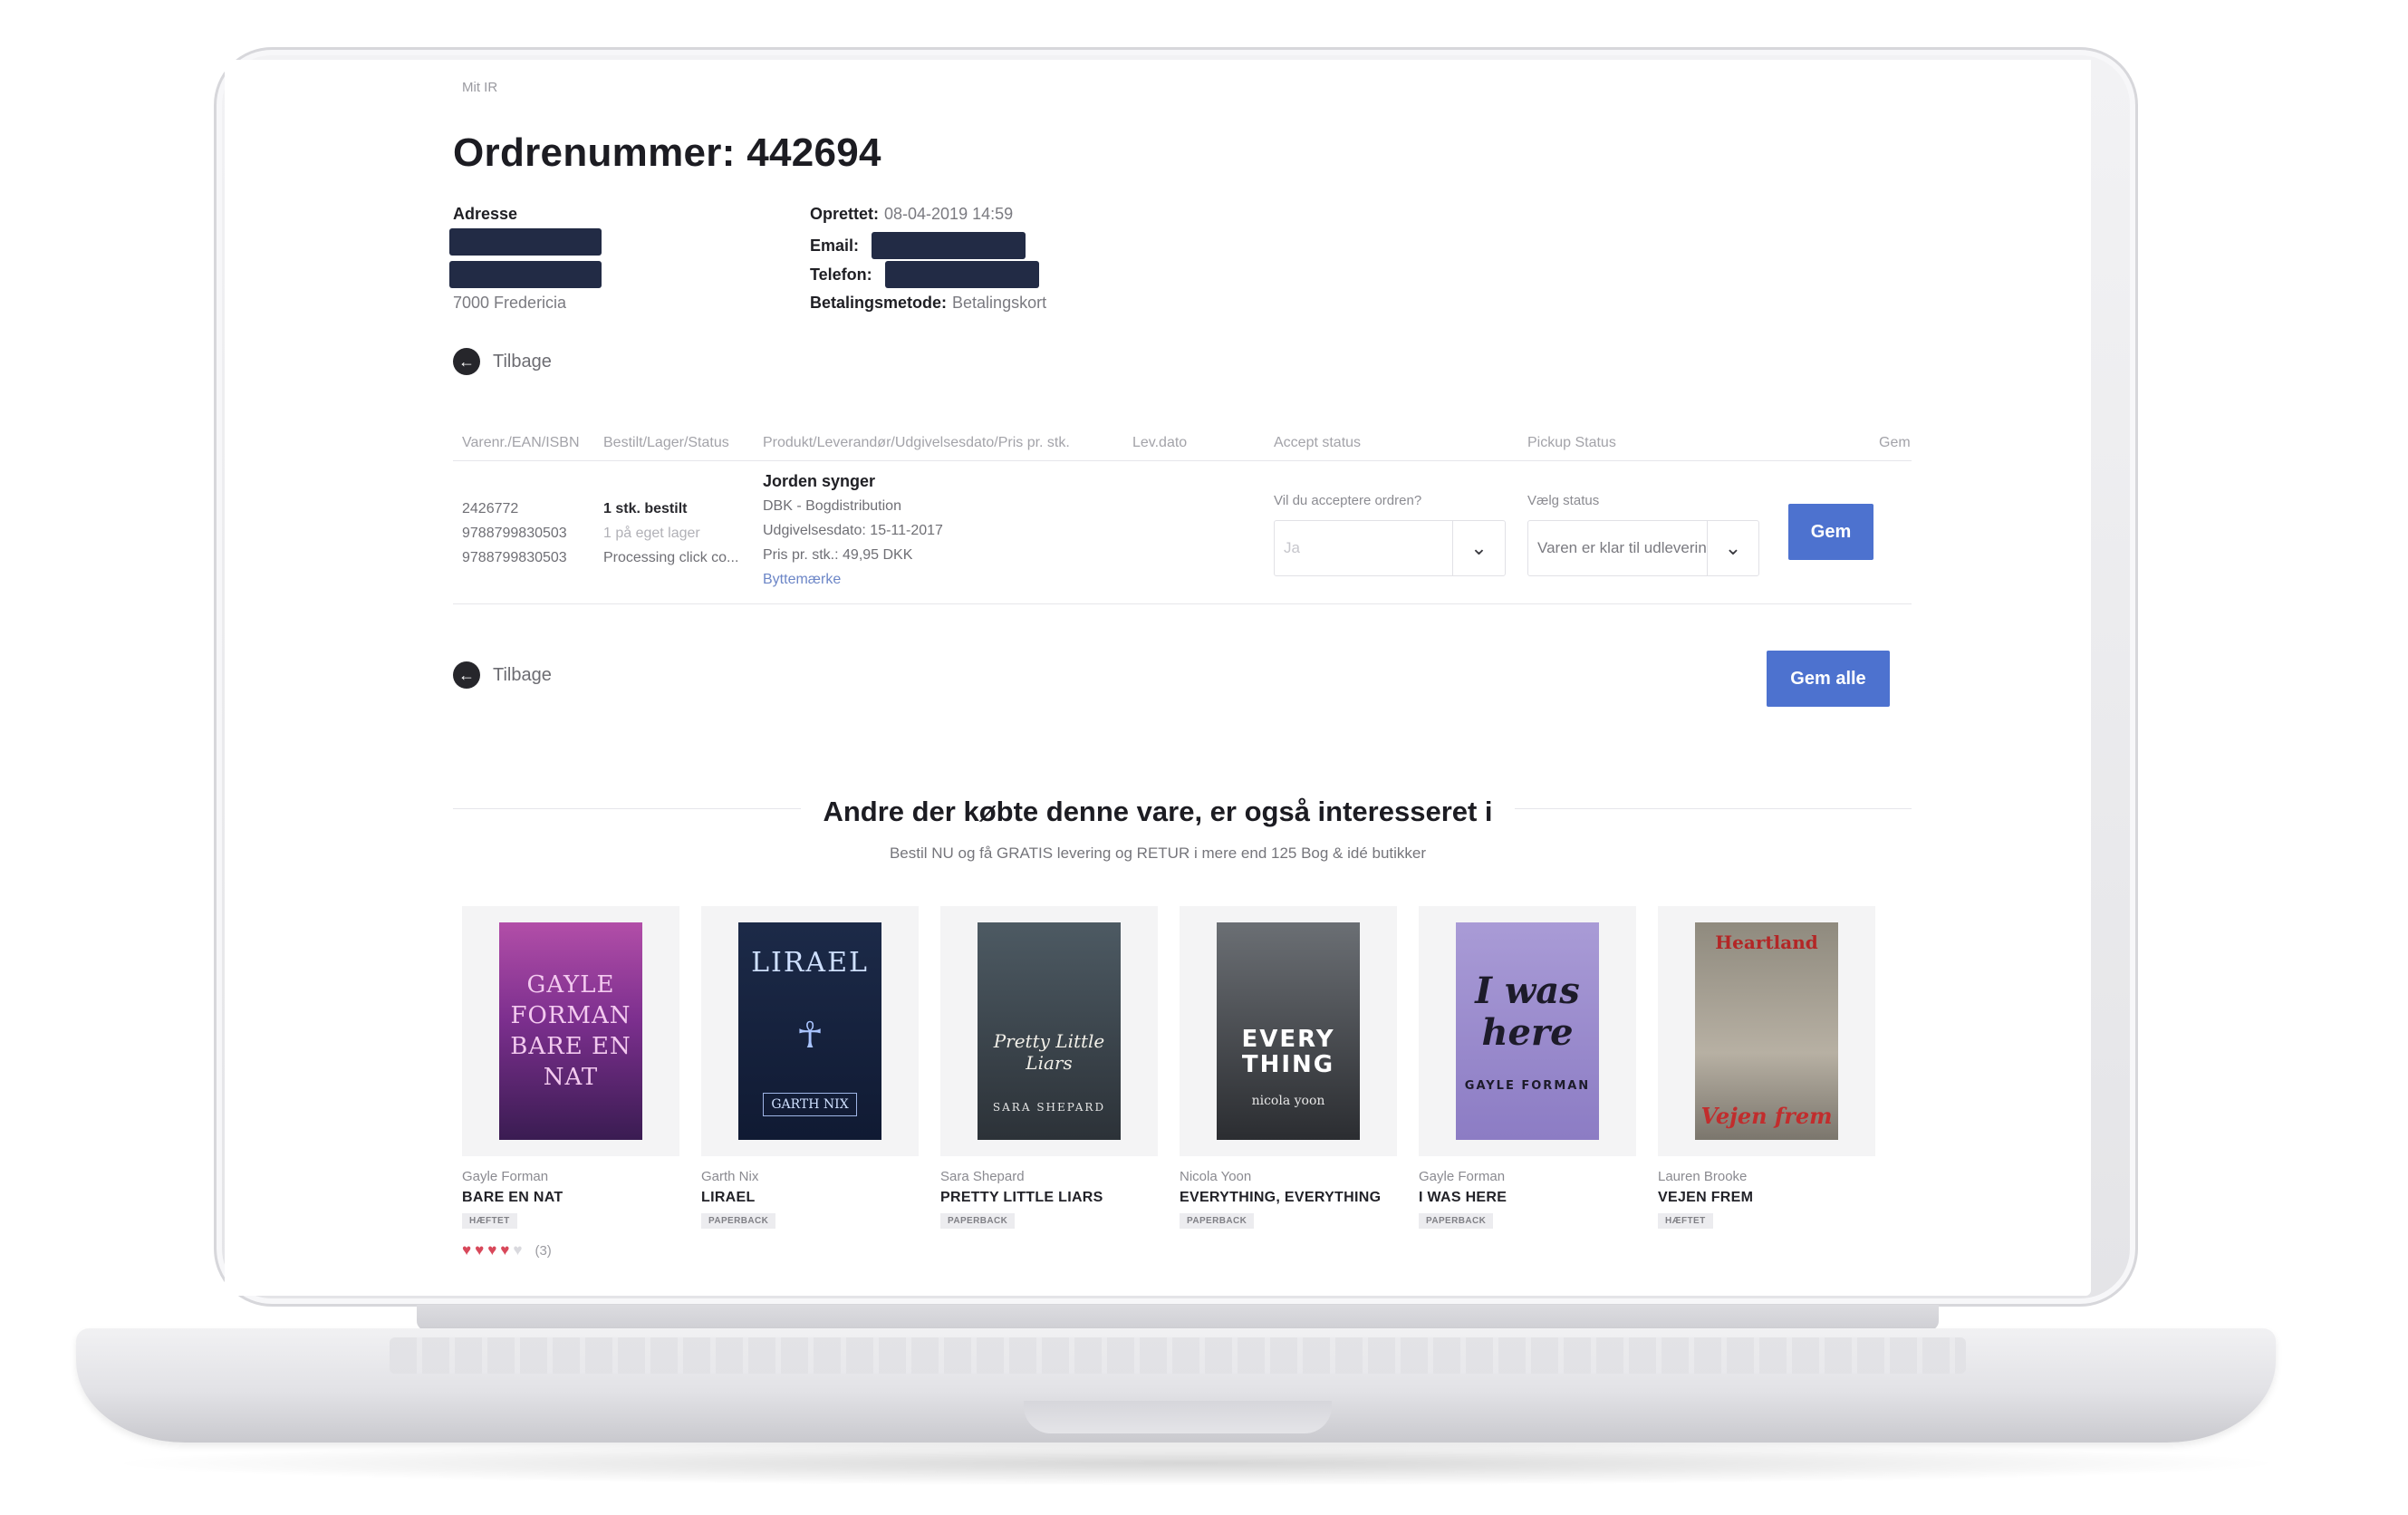  Describe the element at coordinates (853, 579) in the screenshot. I see `swap-label-link: Byttemærke` at that location.